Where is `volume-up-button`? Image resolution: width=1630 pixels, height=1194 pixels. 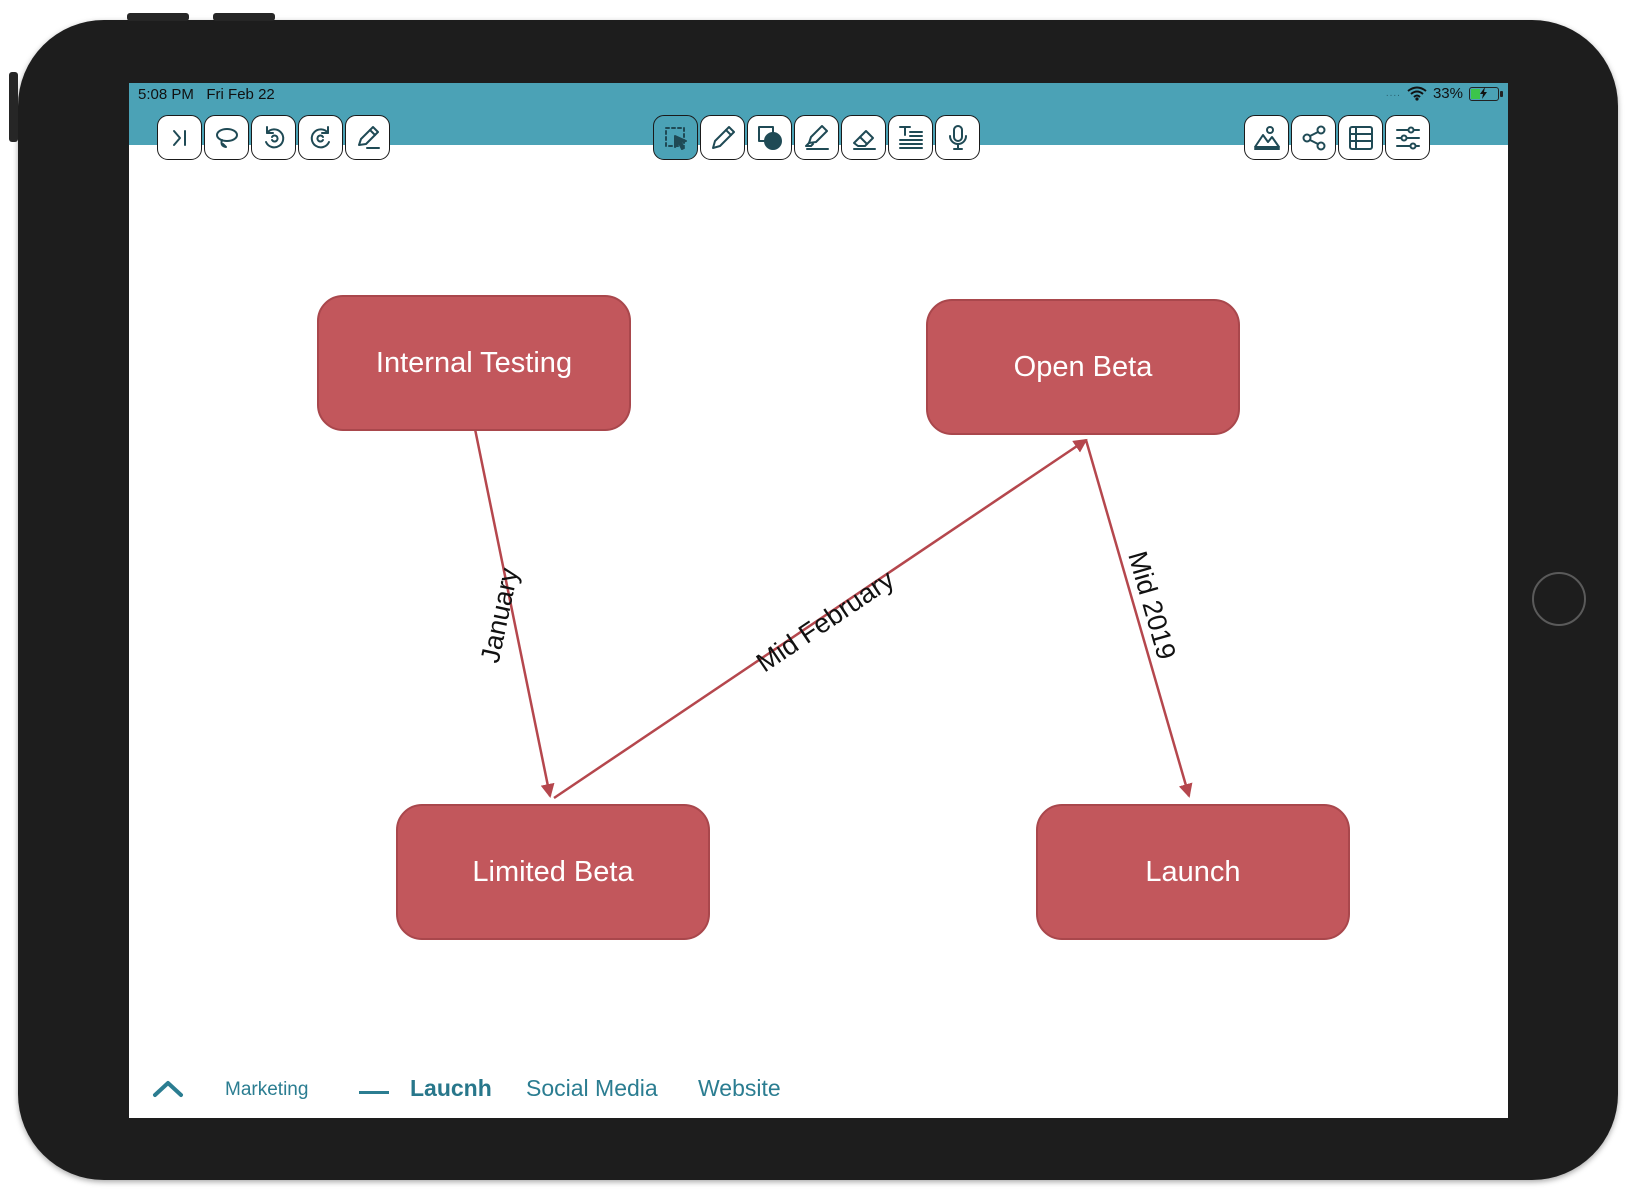 volume-up-button is located at coordinates (158, 17).